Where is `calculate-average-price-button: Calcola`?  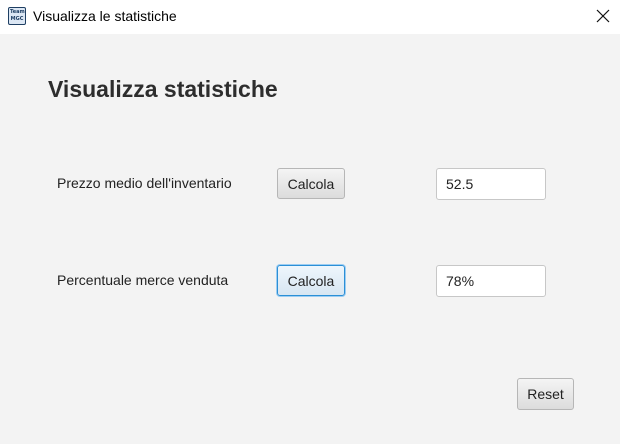
calculate-average-price-button: Calcola is located at coordinates (311, 183).